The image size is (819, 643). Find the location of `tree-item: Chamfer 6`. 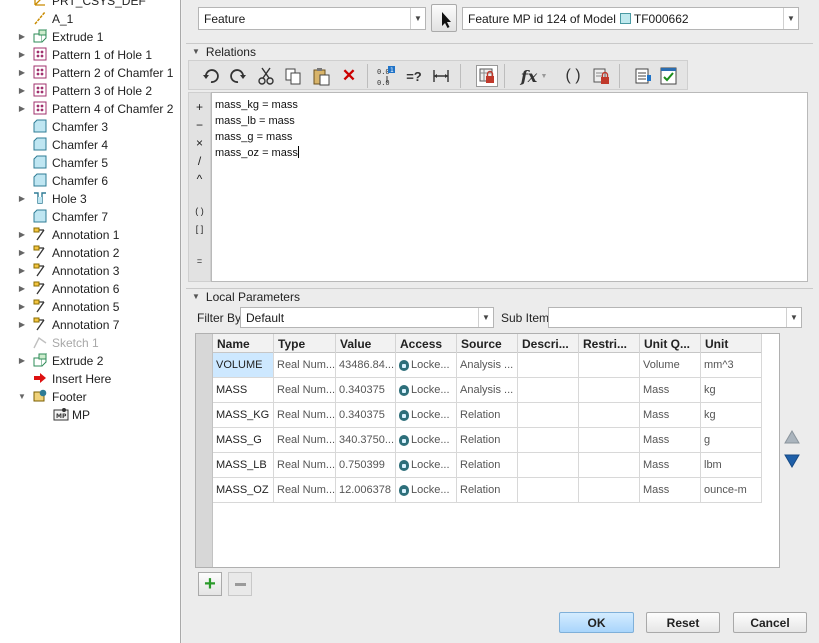

tree-item: Chamfer 6 is located at coordinates (90, 181).